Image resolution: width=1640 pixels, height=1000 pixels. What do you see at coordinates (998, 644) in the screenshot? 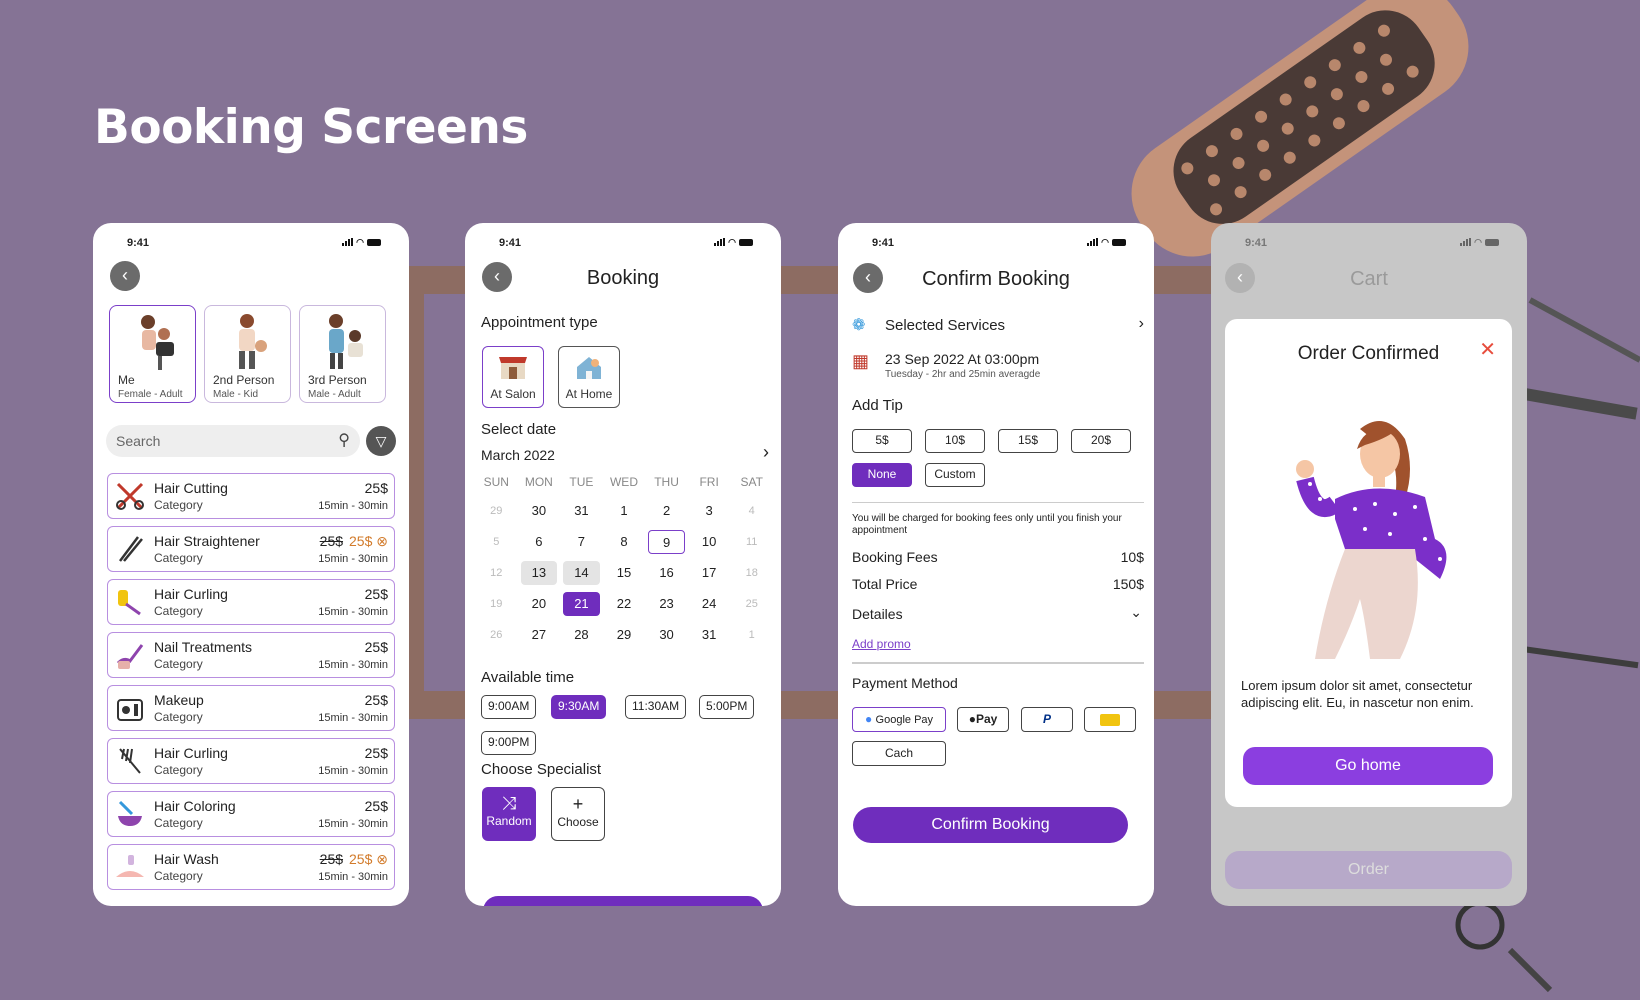
I see `add-promo-link: Add promo` at bounding box center [998, 644].